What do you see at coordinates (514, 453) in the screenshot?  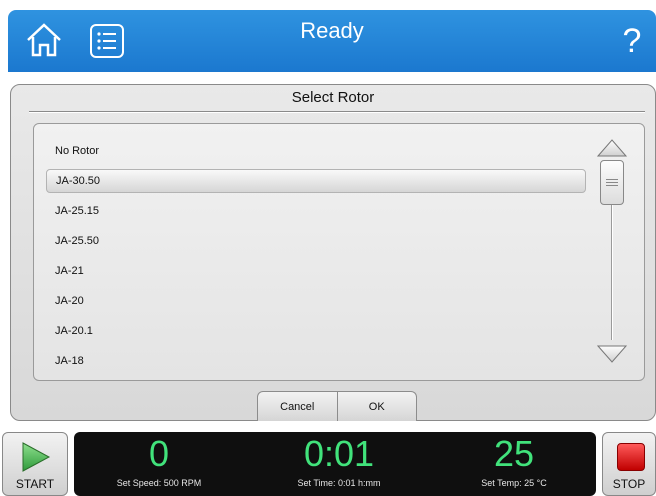 I see `temp-value: 25` at bounding box center [514, 453].